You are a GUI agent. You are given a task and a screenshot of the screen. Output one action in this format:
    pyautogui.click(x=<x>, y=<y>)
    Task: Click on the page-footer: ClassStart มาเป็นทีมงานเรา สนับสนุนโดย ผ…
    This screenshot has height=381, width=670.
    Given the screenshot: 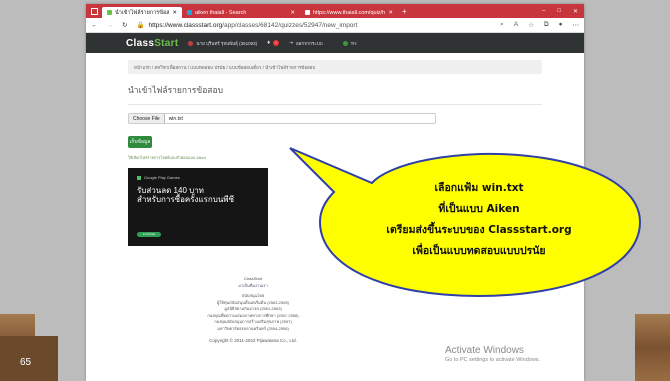 What is the action you would take?
    pyautogui.click(x=253, y=310)
    